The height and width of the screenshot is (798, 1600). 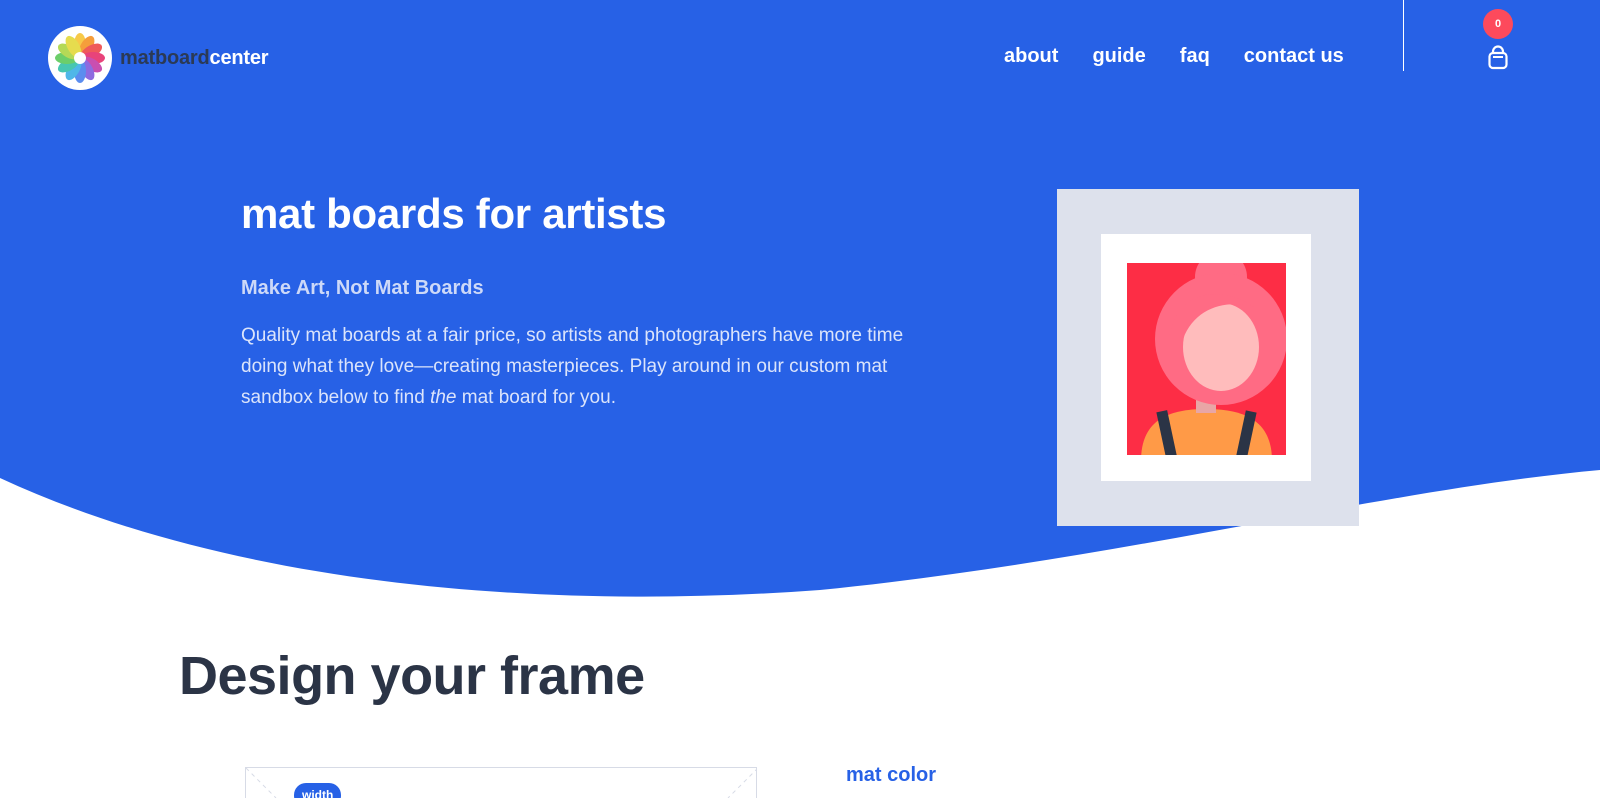 I want to click on hero-desc-emphasis: the, so click(x=443, y=397).